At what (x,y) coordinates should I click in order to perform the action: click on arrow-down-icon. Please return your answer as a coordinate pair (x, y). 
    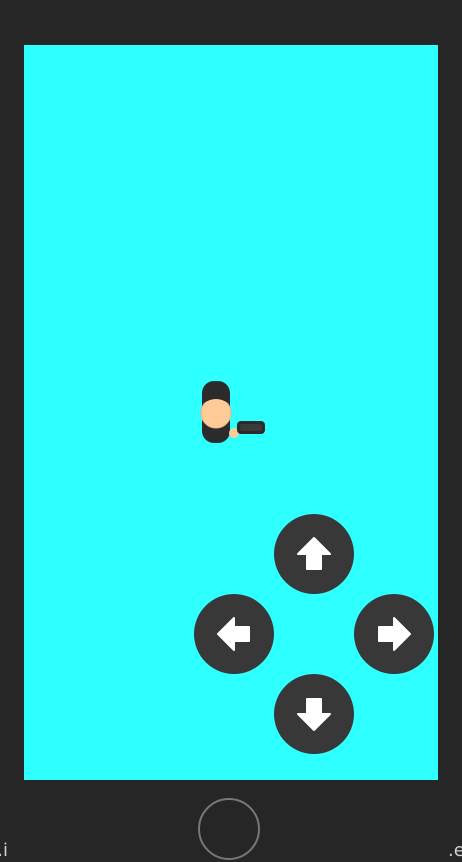
    Looking at the image, I should click on (314, 714).